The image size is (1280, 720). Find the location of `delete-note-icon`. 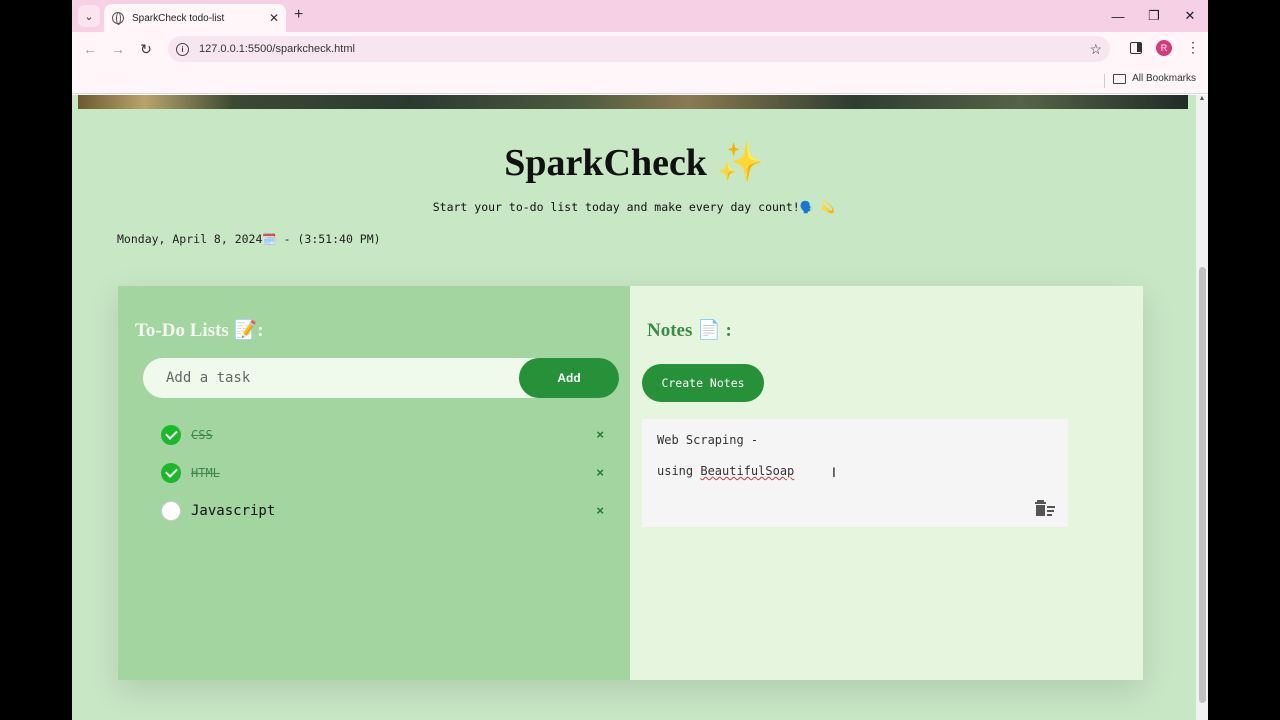

delete-note-icon is located at coordinates (1045, 508).